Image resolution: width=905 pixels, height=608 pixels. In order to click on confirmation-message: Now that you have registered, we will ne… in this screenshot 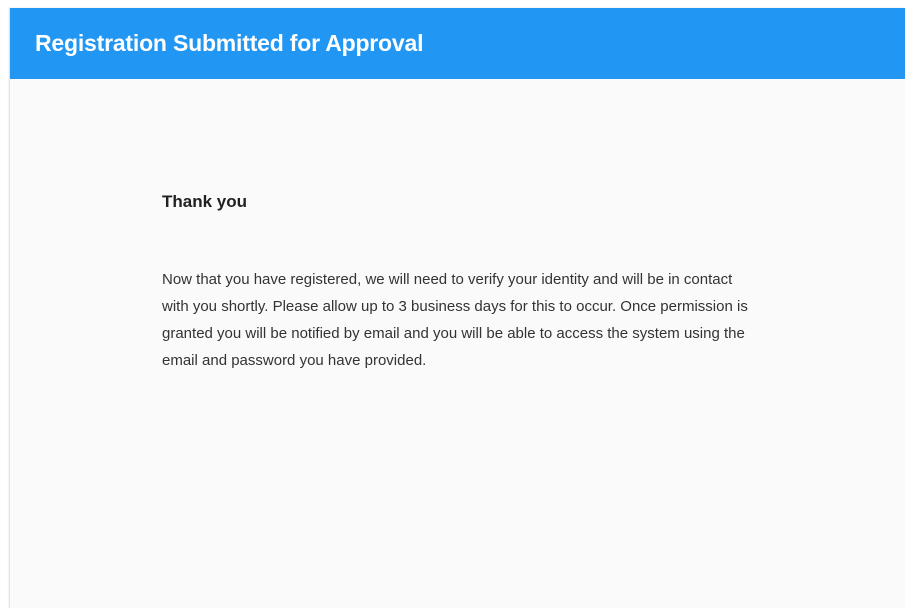, I will do `click(455, 320)`.